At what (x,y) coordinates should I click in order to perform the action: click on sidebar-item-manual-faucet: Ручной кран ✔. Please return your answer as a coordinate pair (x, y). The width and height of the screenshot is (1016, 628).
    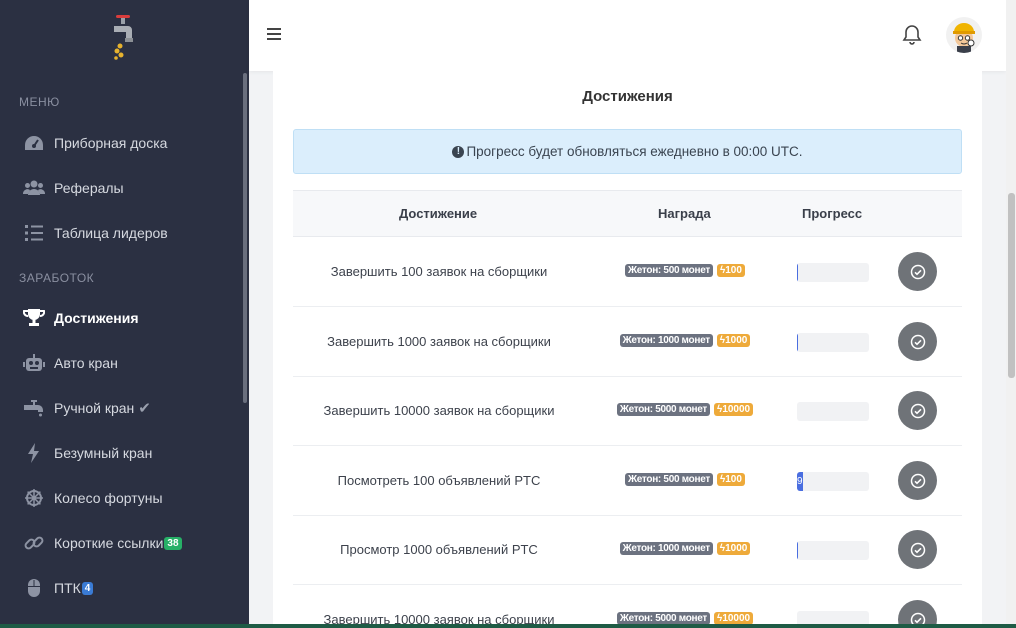
    Looking at the image, I should click on (120, 408).